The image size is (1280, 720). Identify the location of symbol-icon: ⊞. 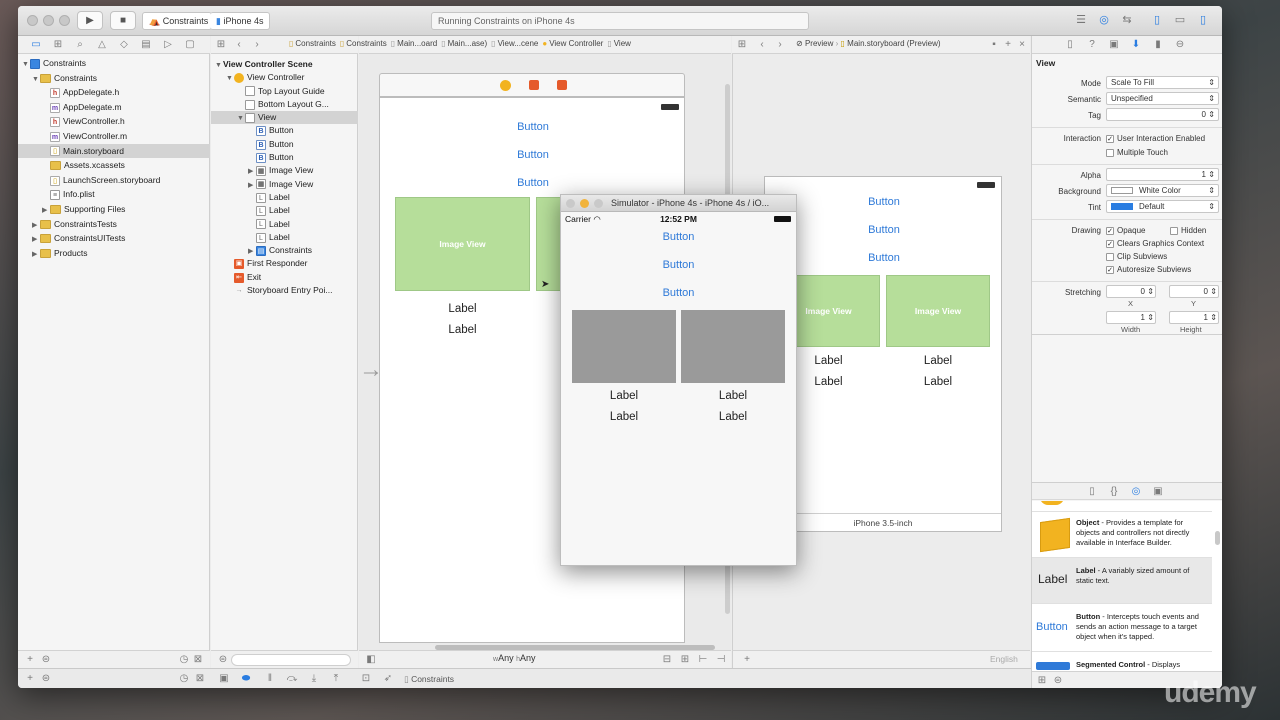
(58, 45).